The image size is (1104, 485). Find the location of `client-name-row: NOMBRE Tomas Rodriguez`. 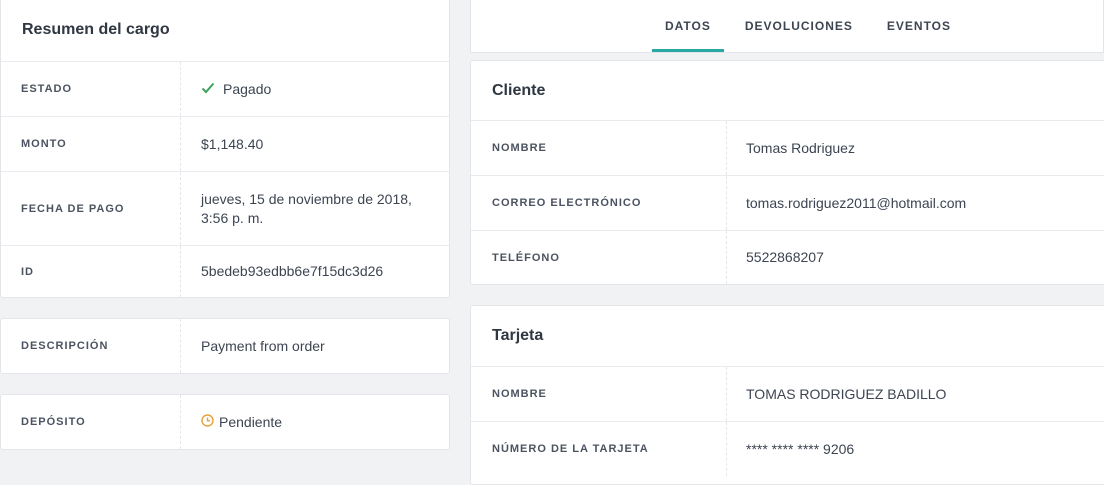

client-name-row: NOMBRE Tomas Rodriguez is located at coordinates (787, 147).